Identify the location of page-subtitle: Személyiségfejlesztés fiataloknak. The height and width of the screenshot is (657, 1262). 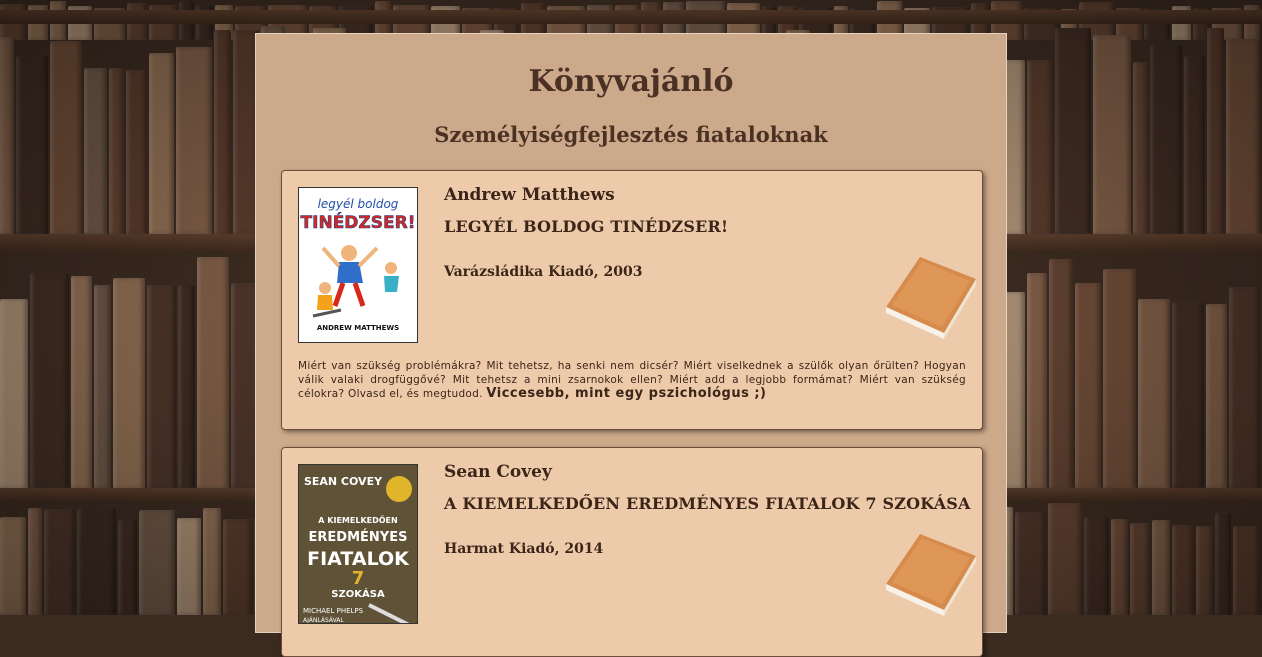
(631, 134).